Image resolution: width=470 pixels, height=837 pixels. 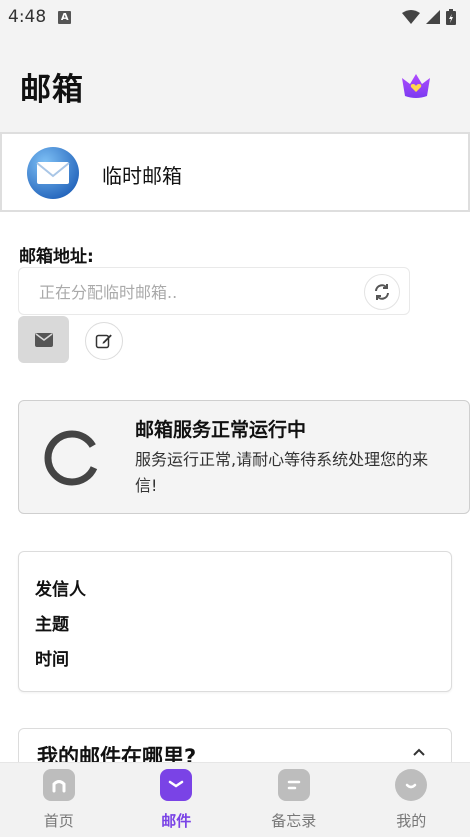 What do you see at coordinates (235, 17) in the screenshot?
I see `status-bar: 4:48 A` at bounding box center [235, 17].